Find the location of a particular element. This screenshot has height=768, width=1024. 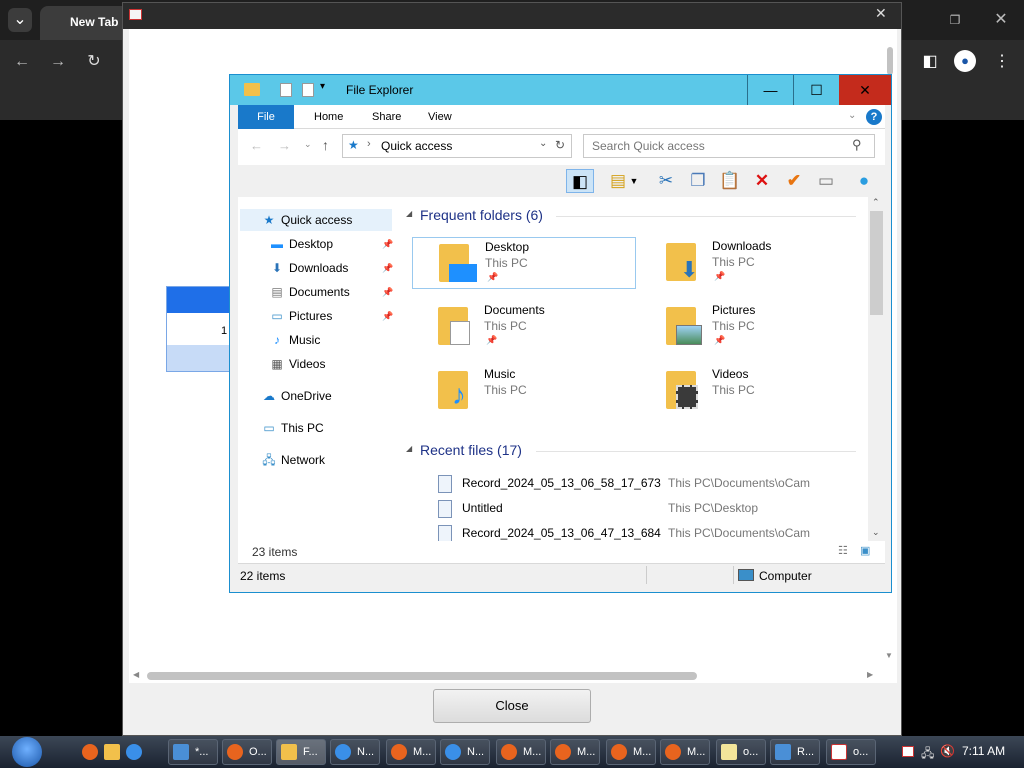

rename-icon: ✔ is located at coordinates (794, 181).